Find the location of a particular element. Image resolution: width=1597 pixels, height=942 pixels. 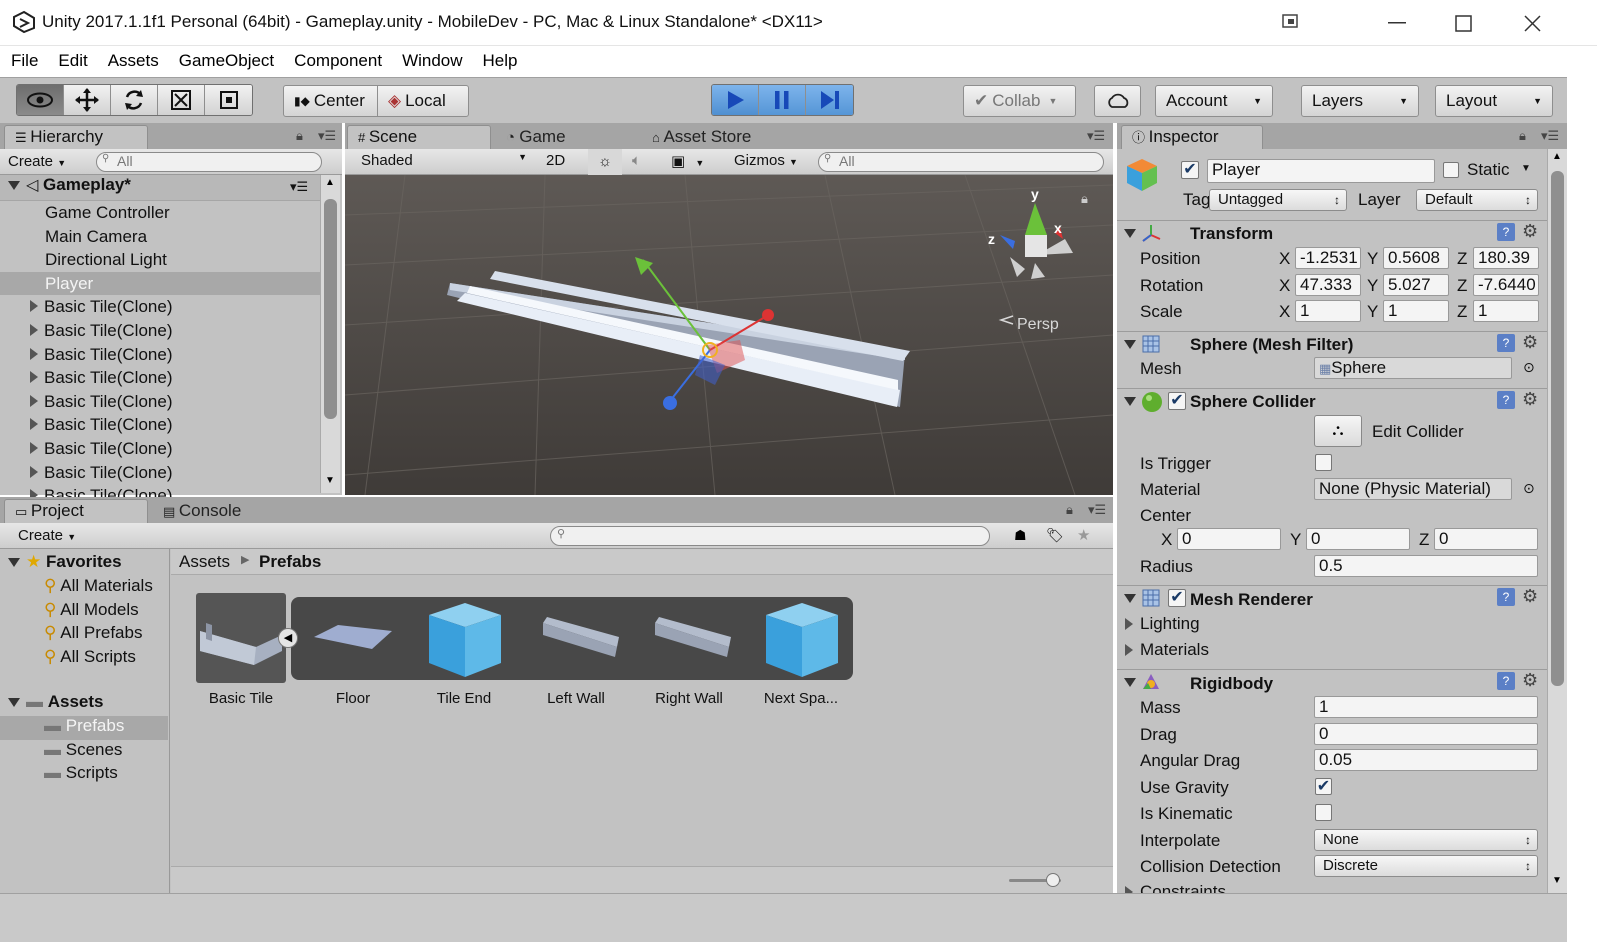

view-tool-button is located at coordinates (40, 100).